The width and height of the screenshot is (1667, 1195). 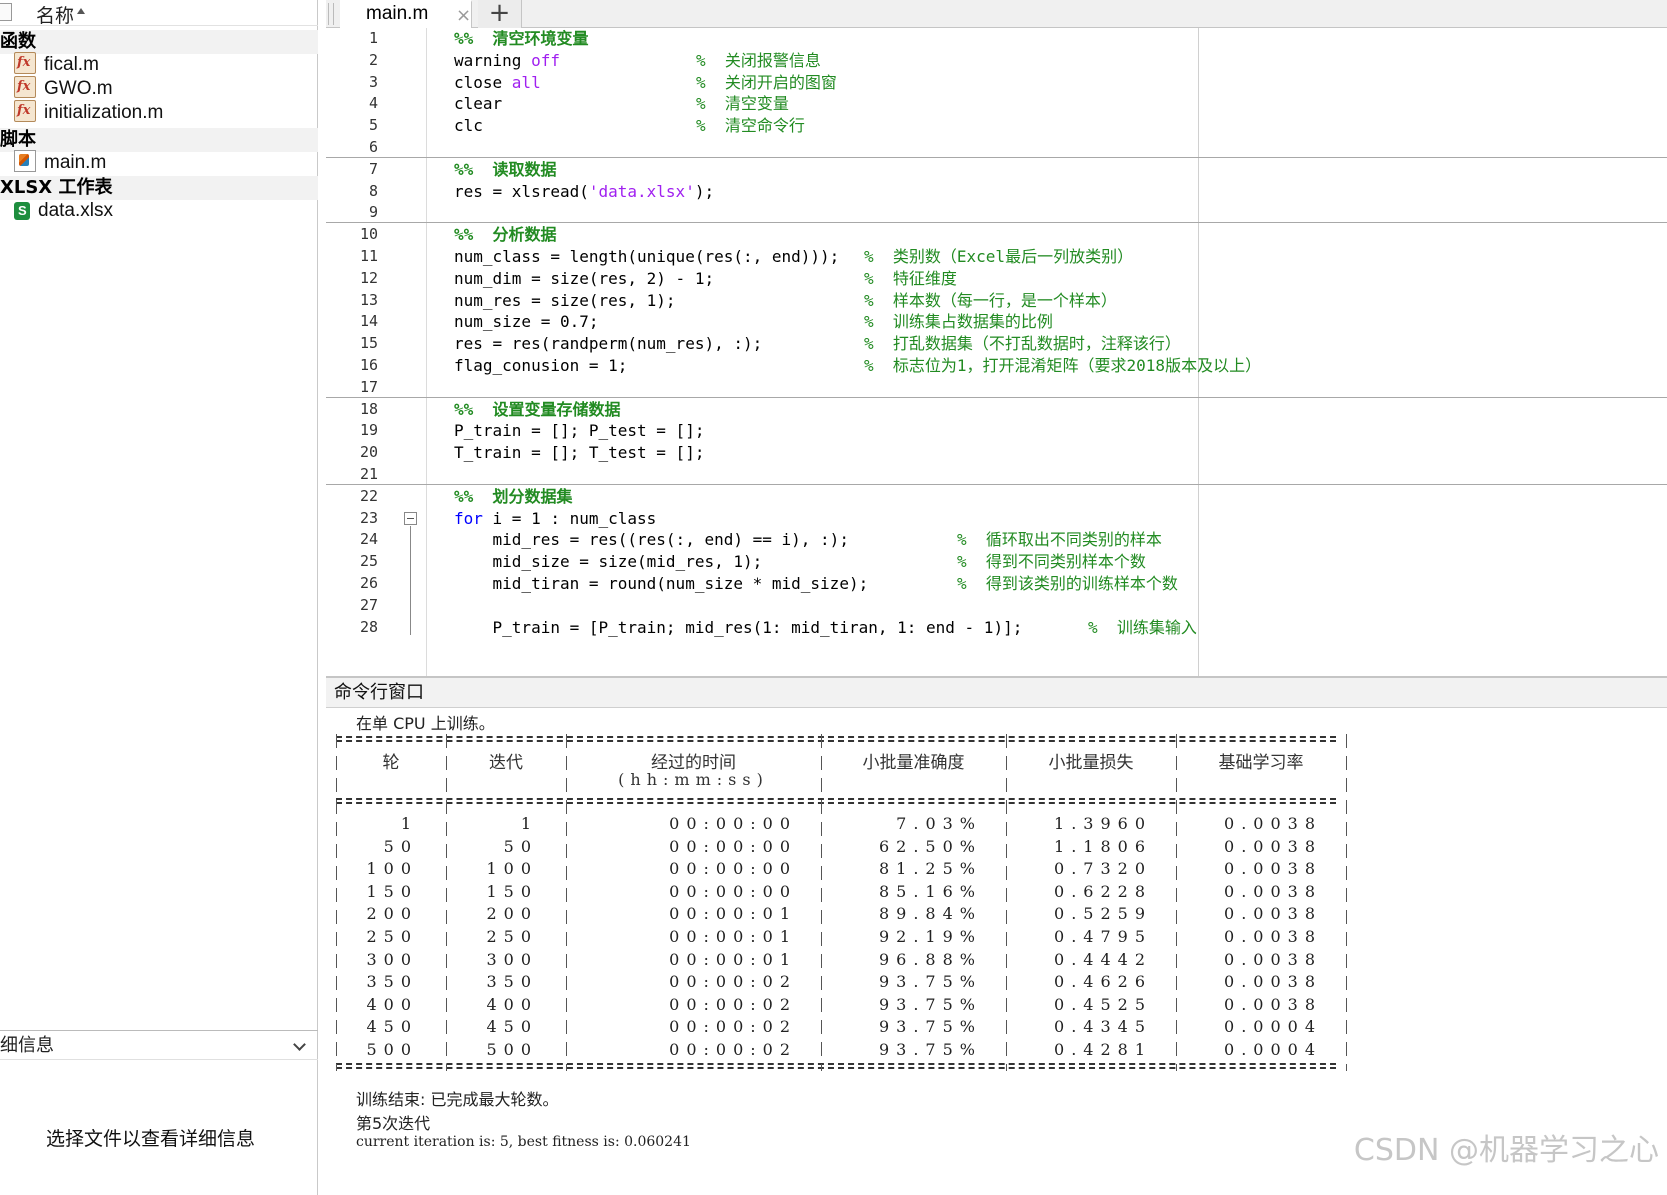 What do you see at coordinates (55, 14) in the screenshot?
I see `name-column-header: 名称` at bounding box center [55, 14].